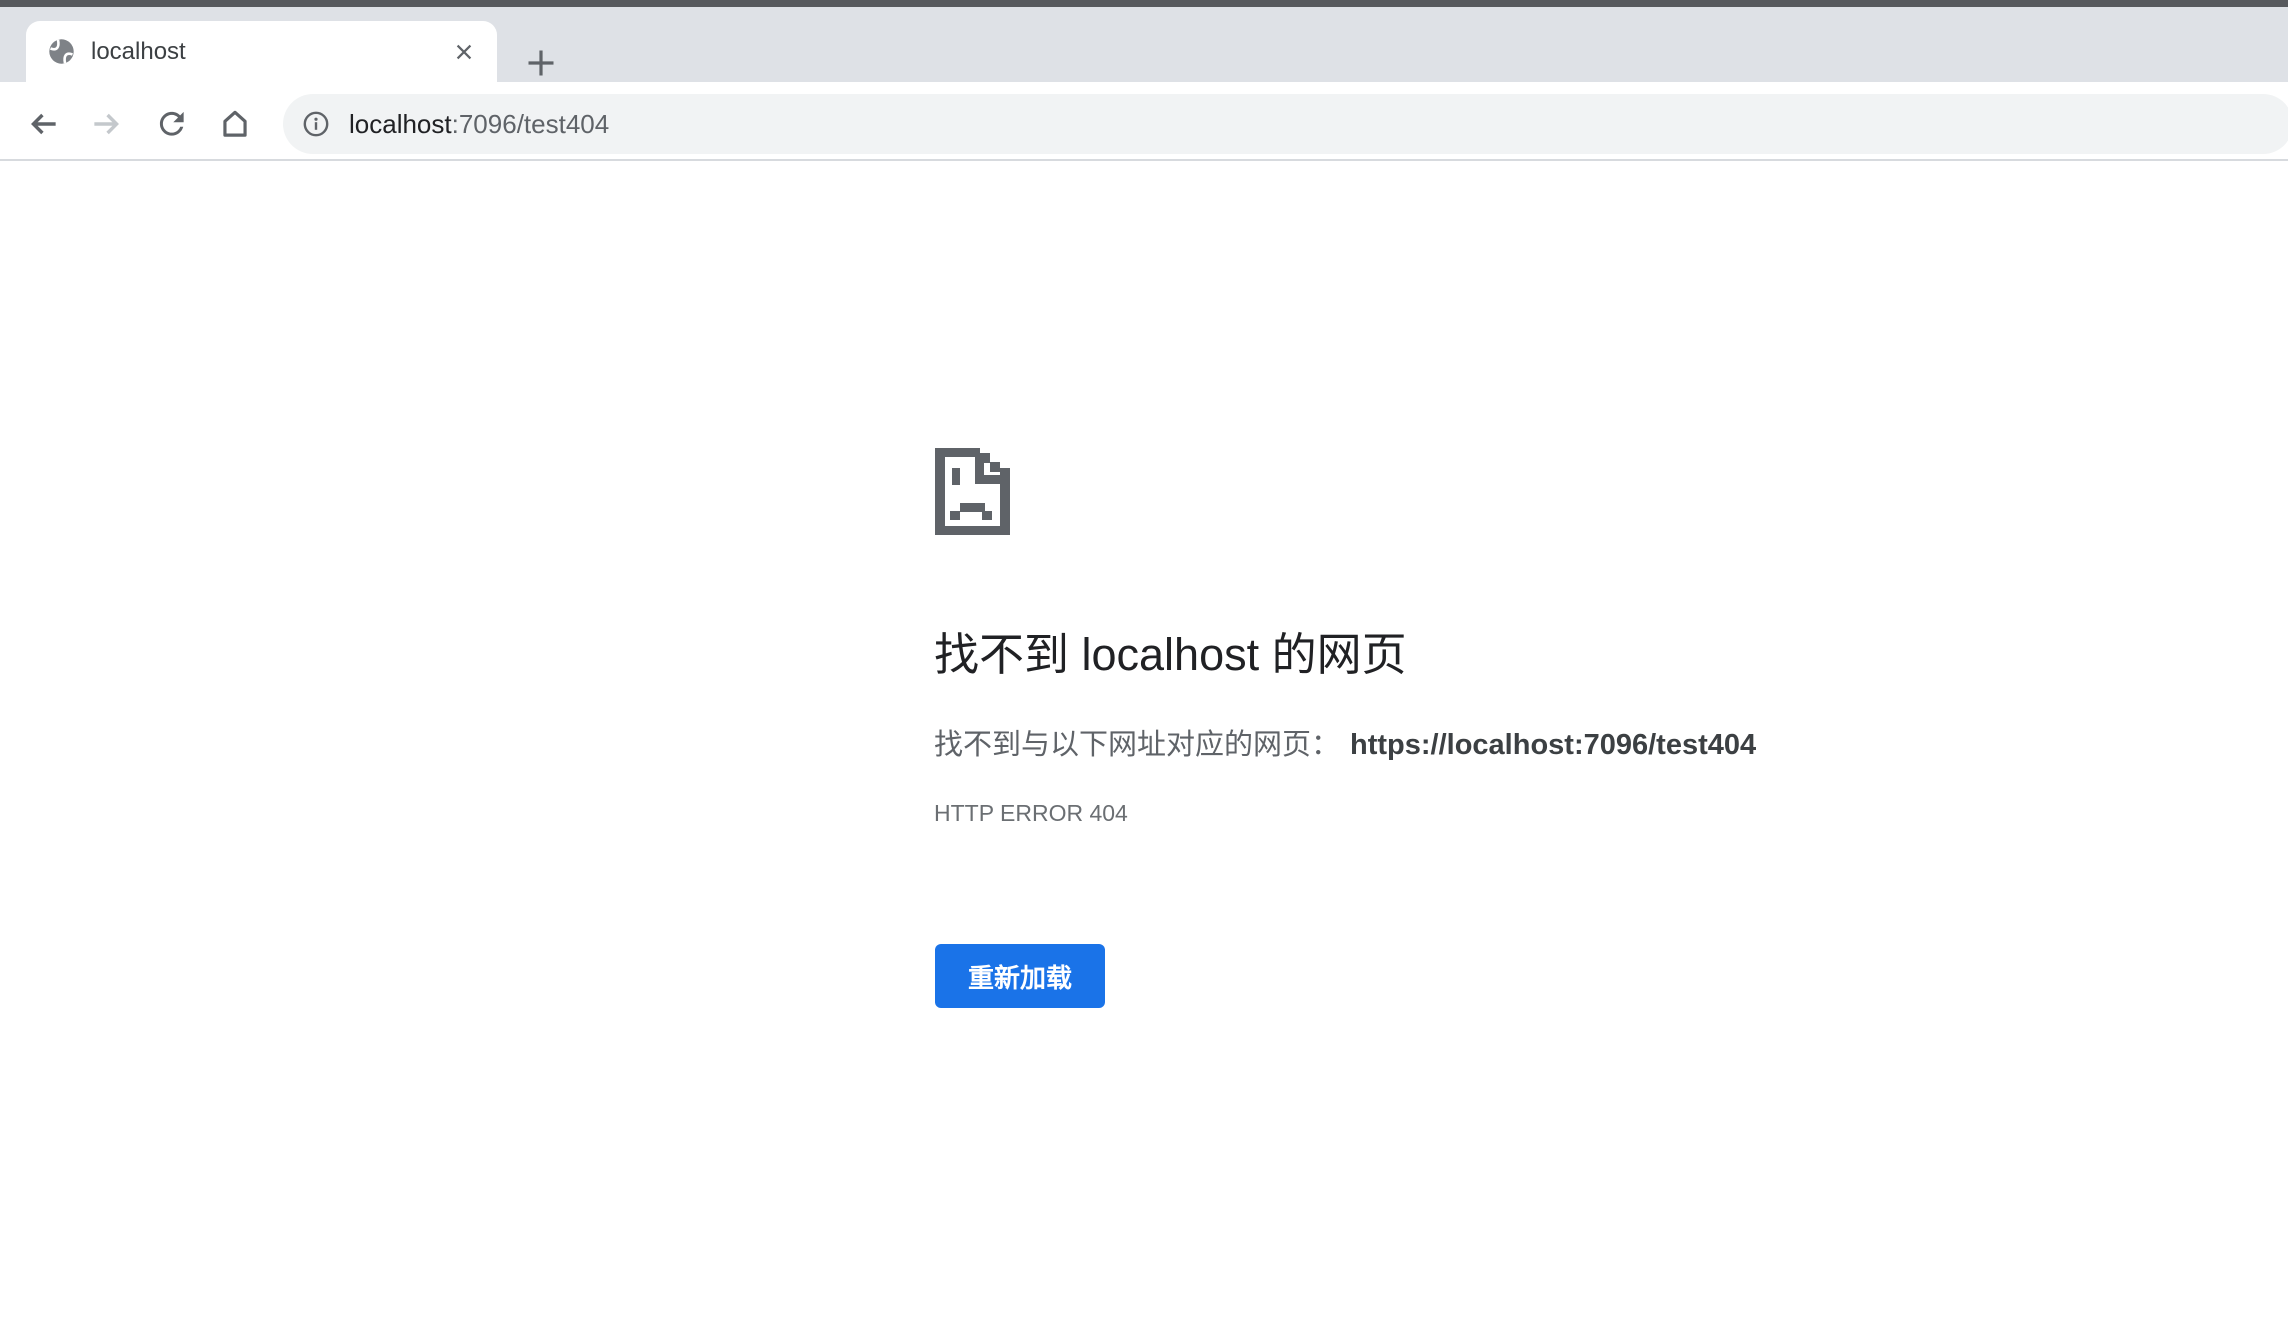 The height and width of the screenshot is (1332, 2288). I want to click on forward-button, so click(106, 124).